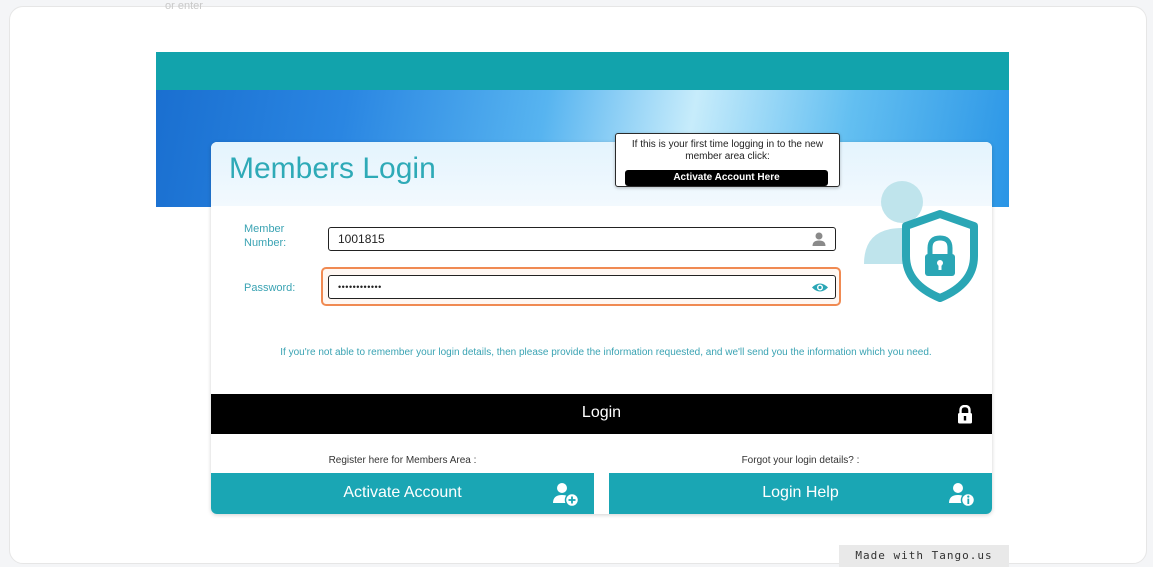 Image resolution: width=1153 pixels, height=567 pixels. Describe the element at coordinates (270, 288) in the screenshot. I see `password-label: Password:` at that location.